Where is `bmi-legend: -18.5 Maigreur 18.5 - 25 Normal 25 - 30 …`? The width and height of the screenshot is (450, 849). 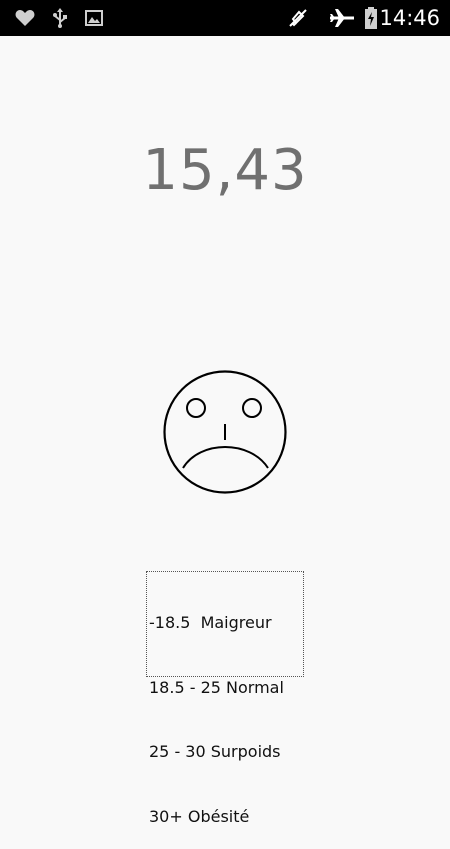 bmi-legend: -18.5 Maigreur 18.5 - 25 Normal 25 - 30 … is located at coordinates (225, 698).